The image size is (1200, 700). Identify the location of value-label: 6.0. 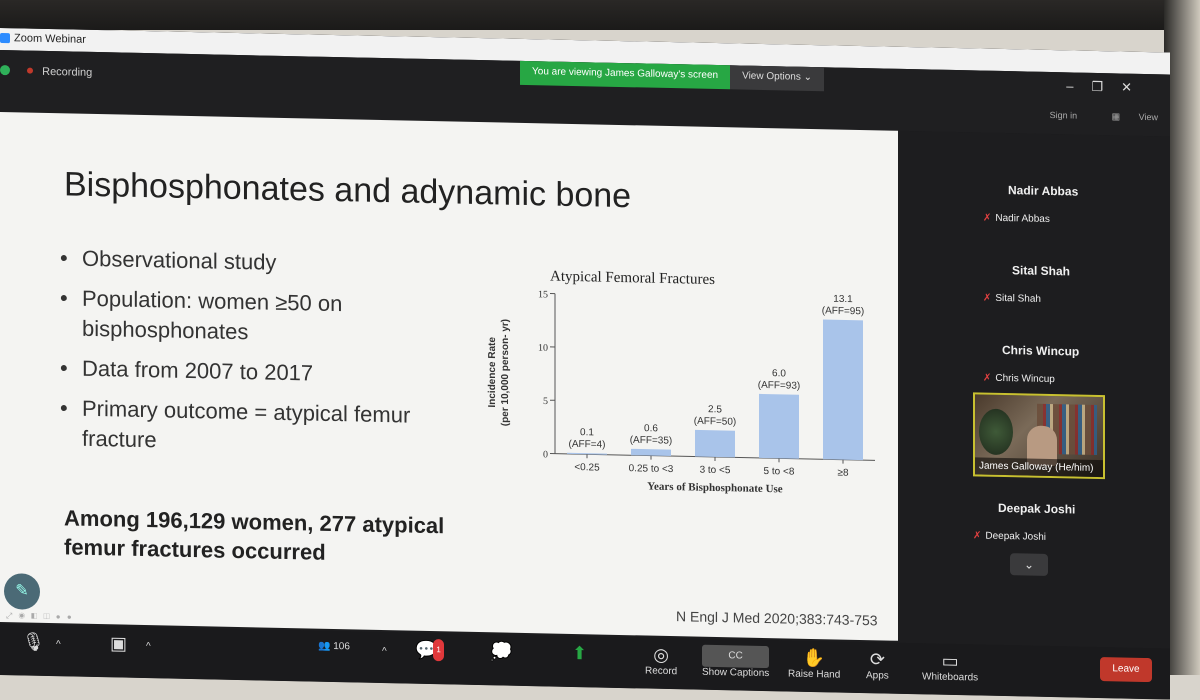
(779, 373).